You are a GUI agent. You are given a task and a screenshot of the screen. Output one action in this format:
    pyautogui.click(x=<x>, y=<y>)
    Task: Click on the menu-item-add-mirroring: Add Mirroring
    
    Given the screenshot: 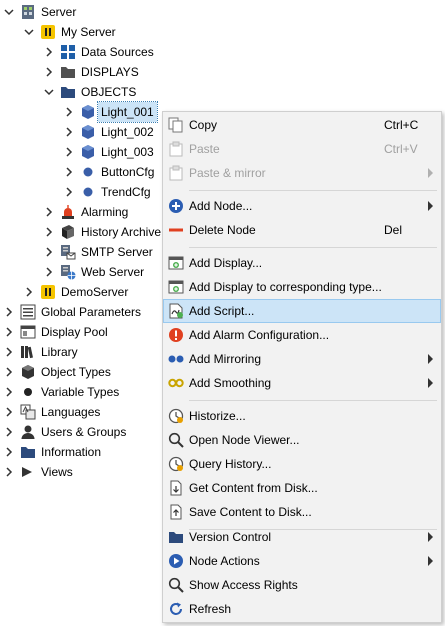 What is the action you would take?
    pyautogui.click(x=302, y=359)
    